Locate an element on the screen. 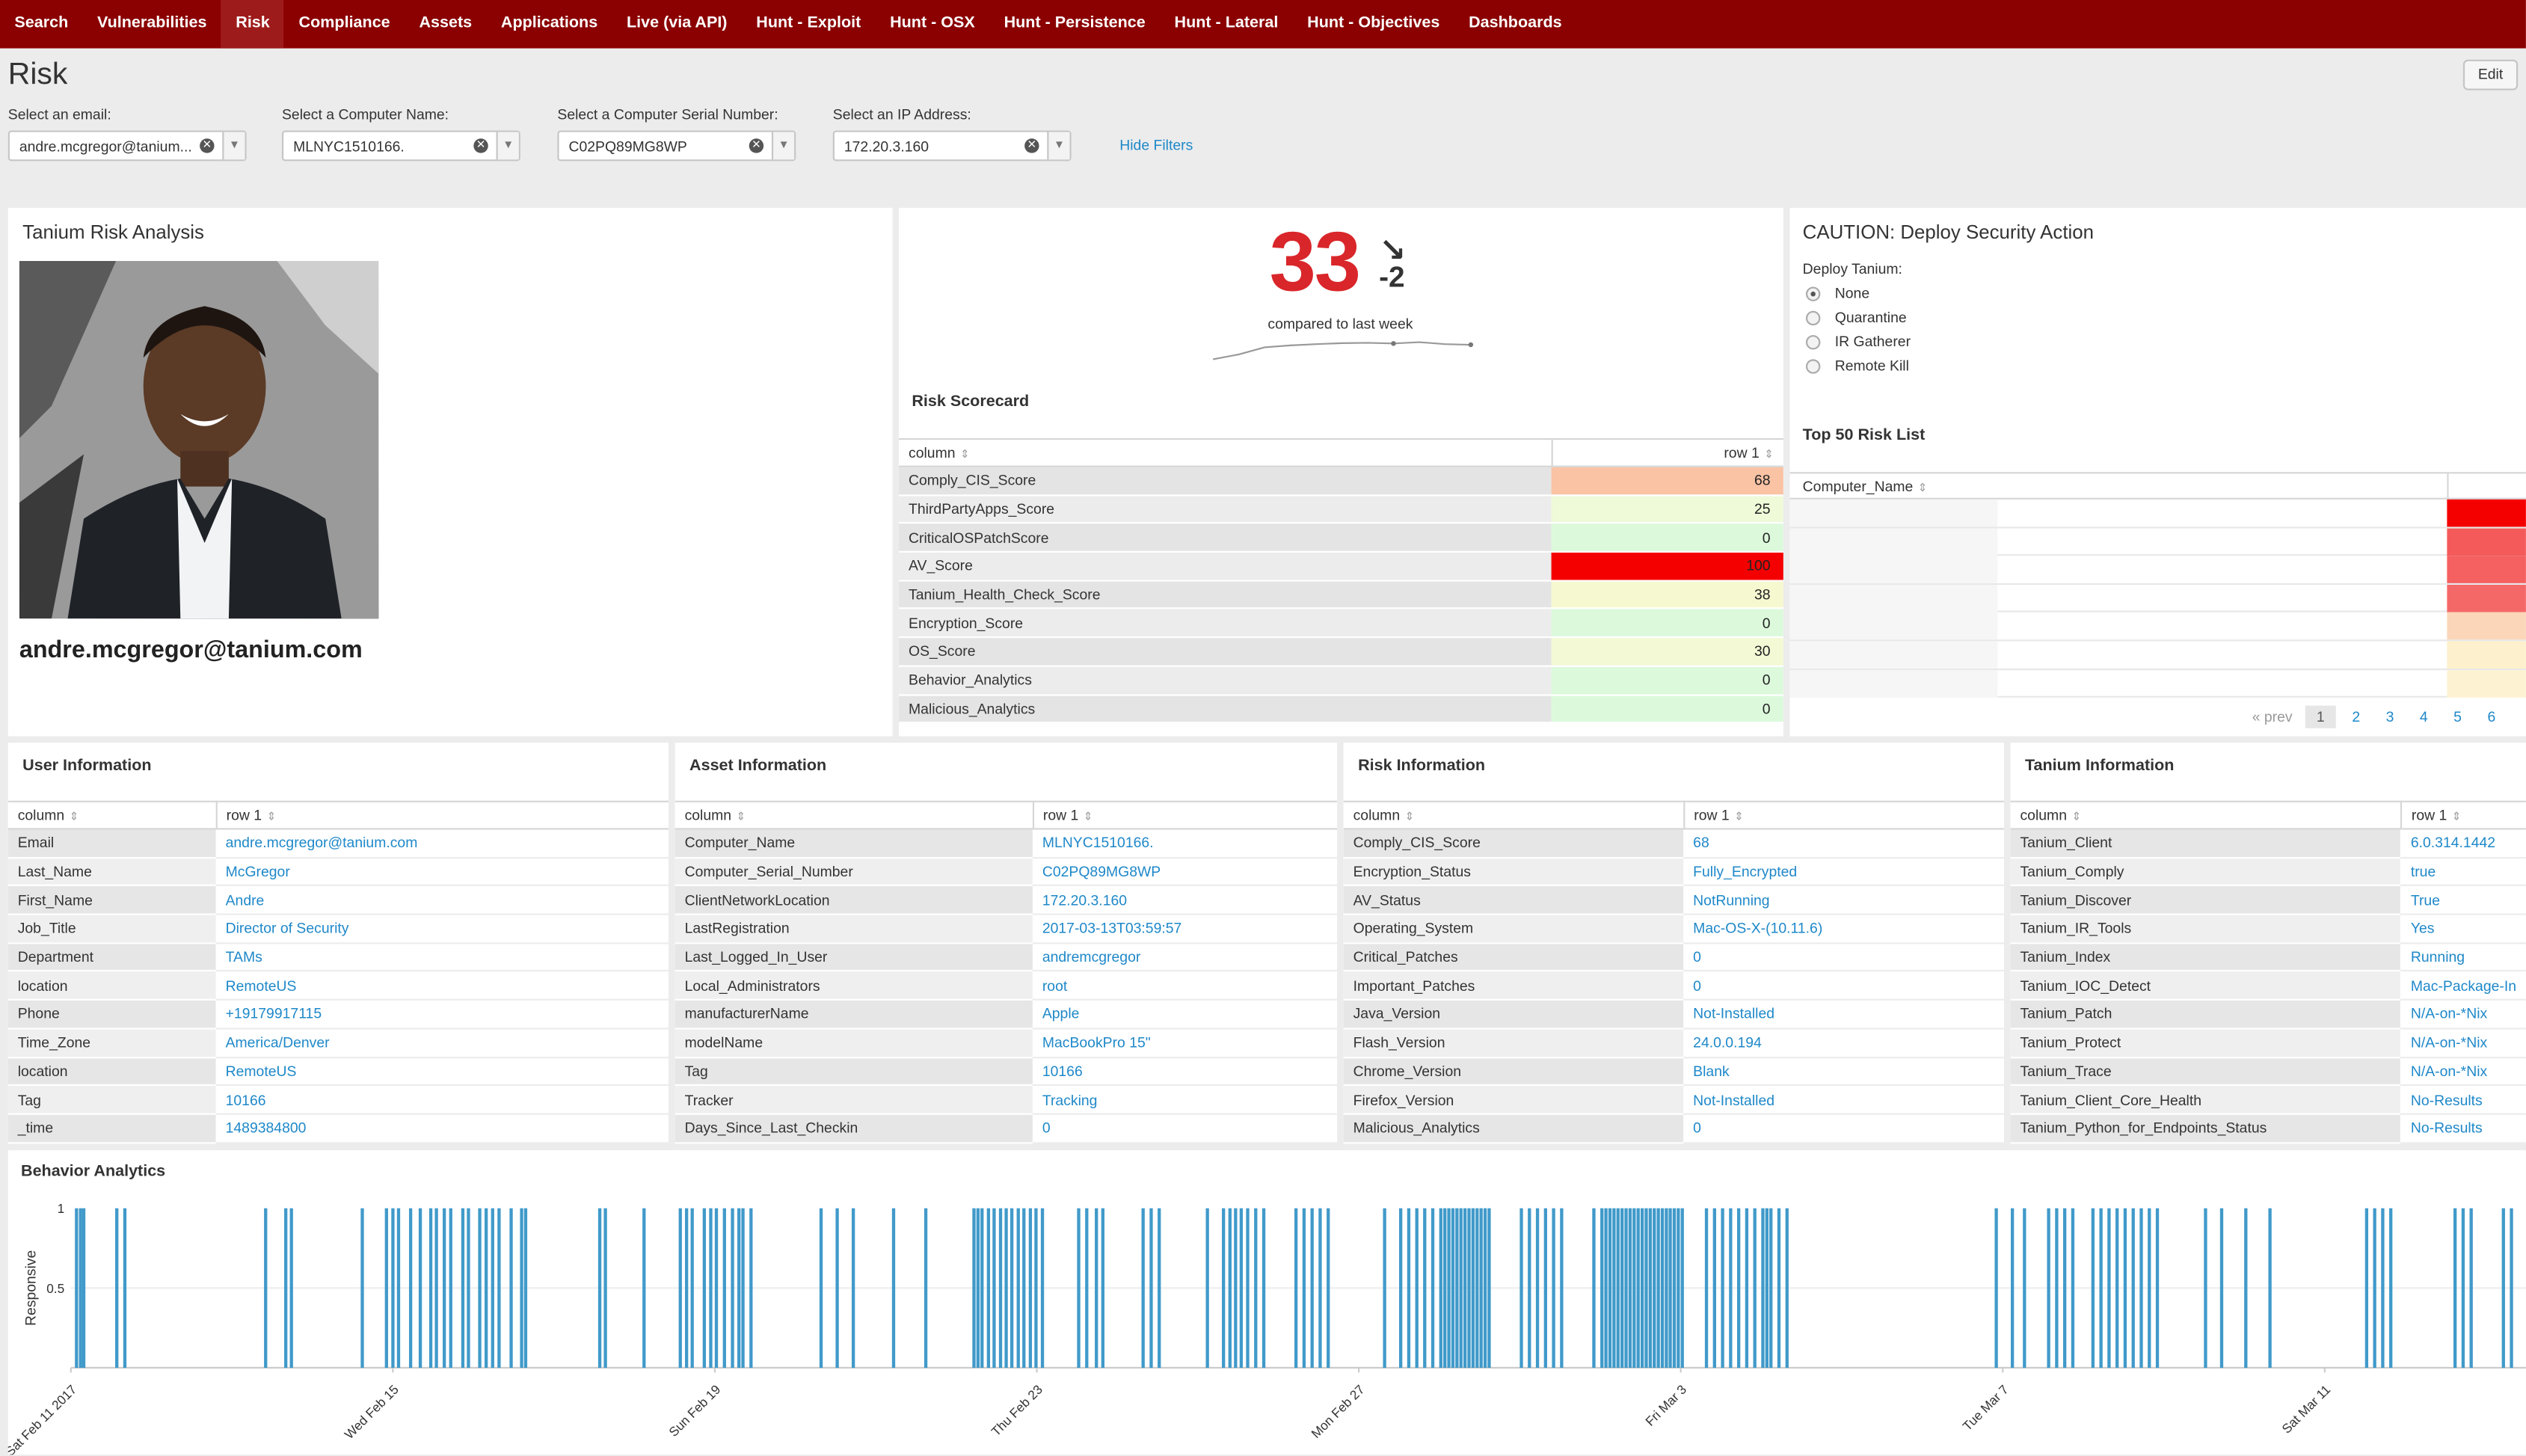 Image resolution: width=2526 pixels, height=1456 pixels. field-value-link: true is located at coordinates (2463, 872).